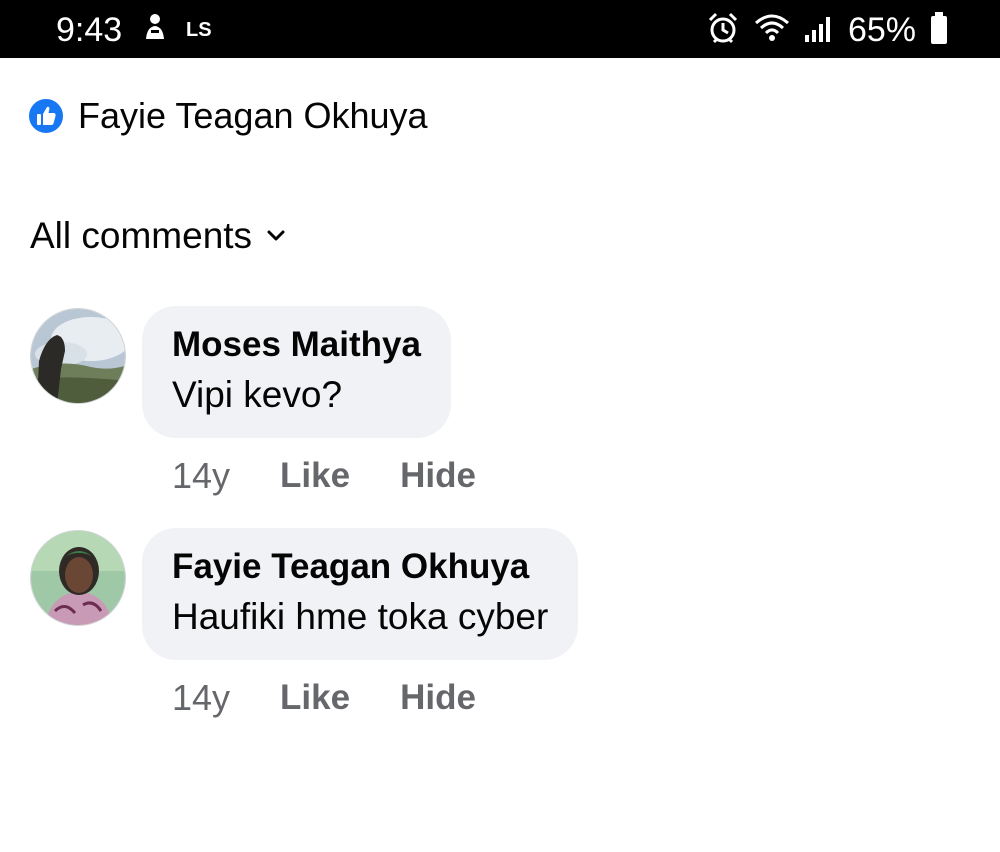 This screenshot has width=1000, height=852. What do you see at coordinates (360, 567) in the screenshot?
I see `comment-author: Fayie Teagan Okhuya` at bounding box center [360, 567].